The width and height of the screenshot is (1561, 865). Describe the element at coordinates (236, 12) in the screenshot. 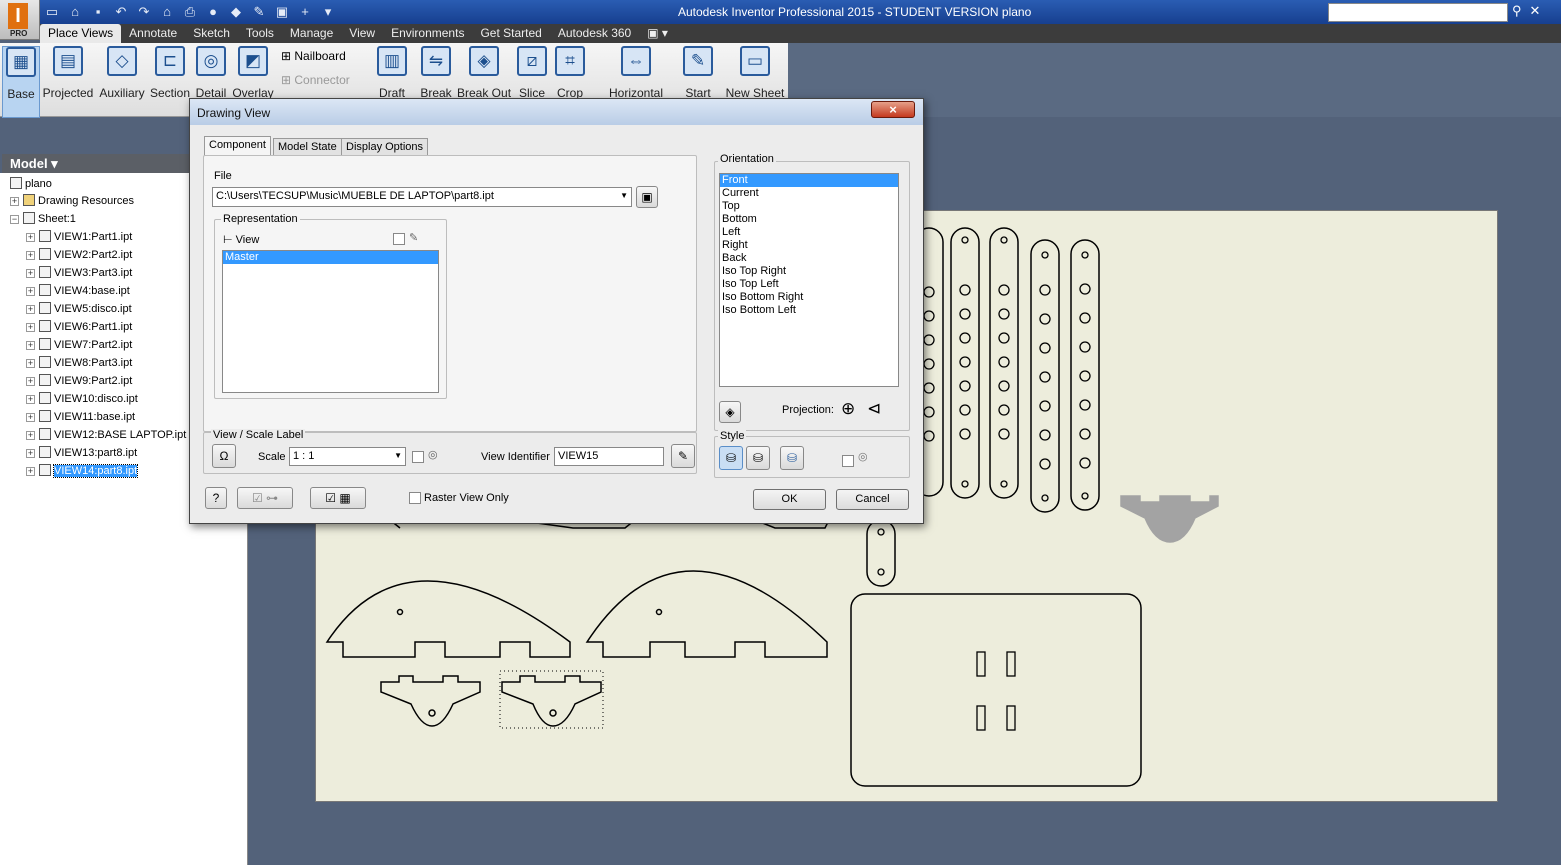

I see `appearance-icon: ◆` at that location.